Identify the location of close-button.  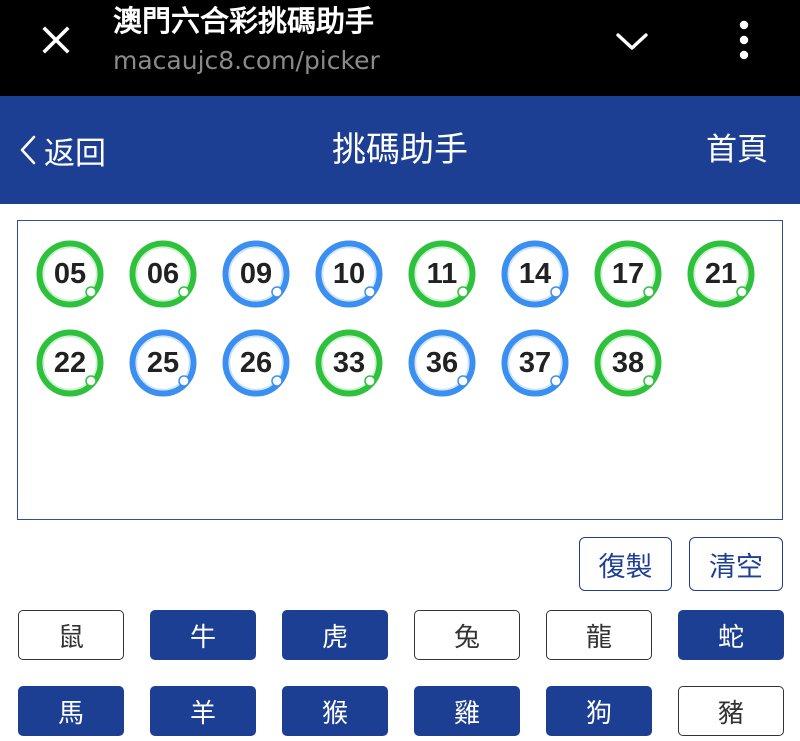
(56, 40).